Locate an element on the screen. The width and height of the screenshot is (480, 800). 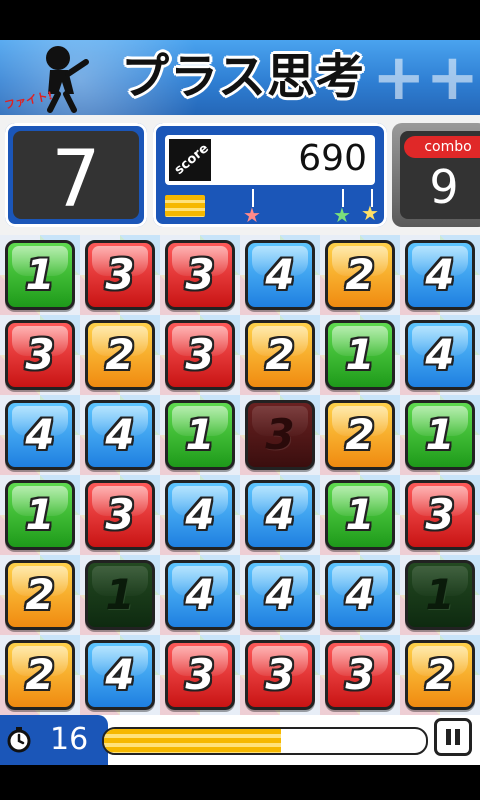
timer: 16 is located at coordinates (54, 740).